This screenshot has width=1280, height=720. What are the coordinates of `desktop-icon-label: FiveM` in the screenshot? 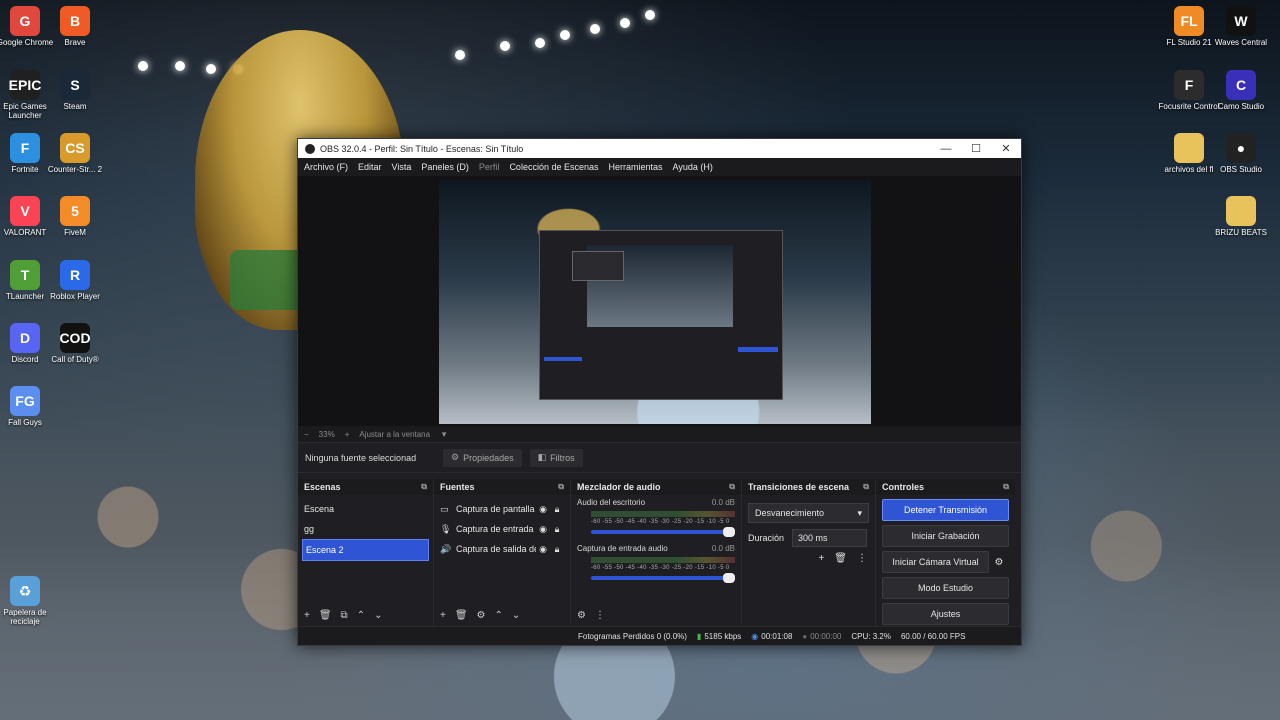 It's located at (75, 232).